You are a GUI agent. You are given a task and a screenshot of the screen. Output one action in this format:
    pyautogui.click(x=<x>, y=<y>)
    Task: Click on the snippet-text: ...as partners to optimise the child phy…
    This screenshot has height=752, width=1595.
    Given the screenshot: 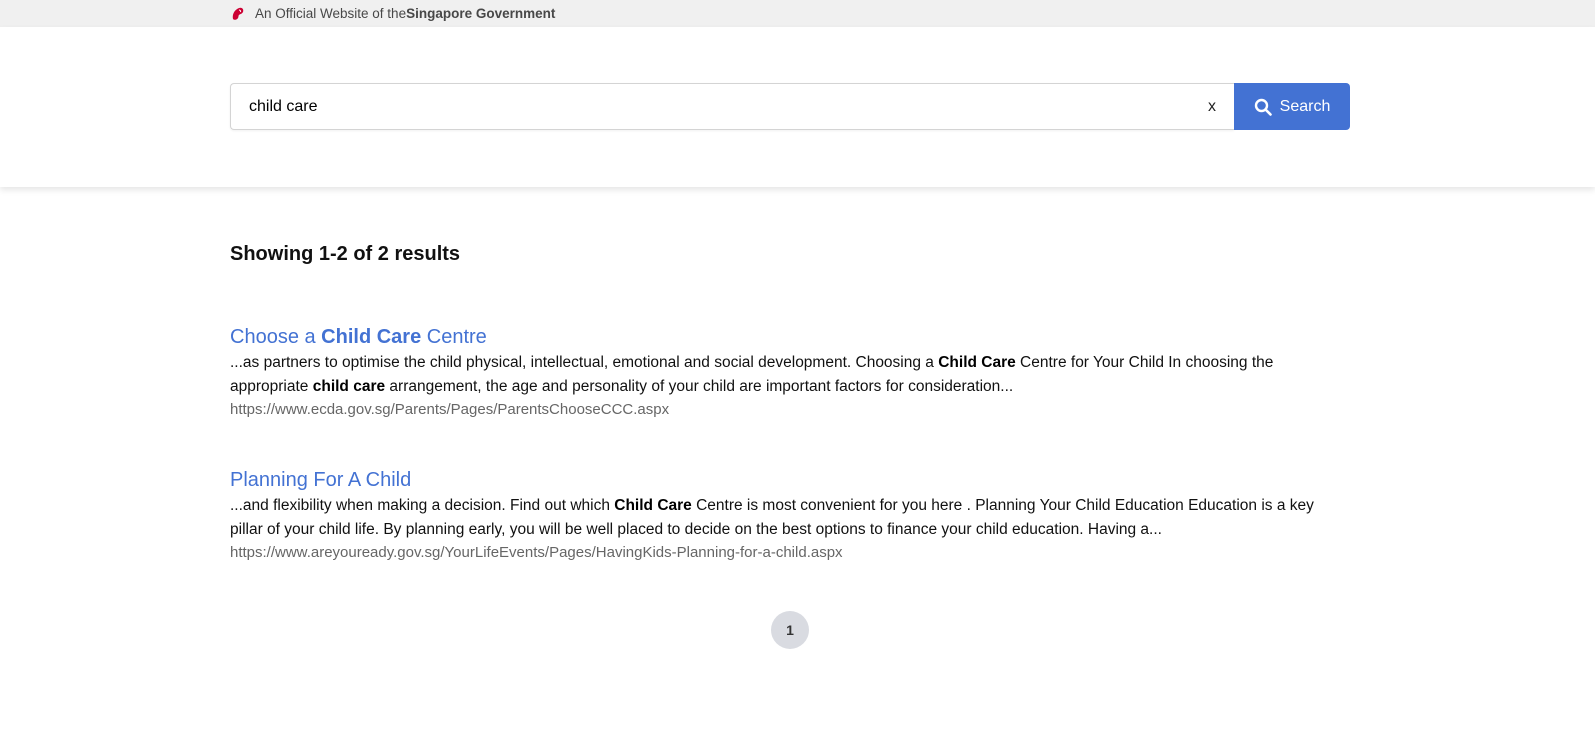 What is the action you would take?
    pyautogui.click(x=584, y=362)
    